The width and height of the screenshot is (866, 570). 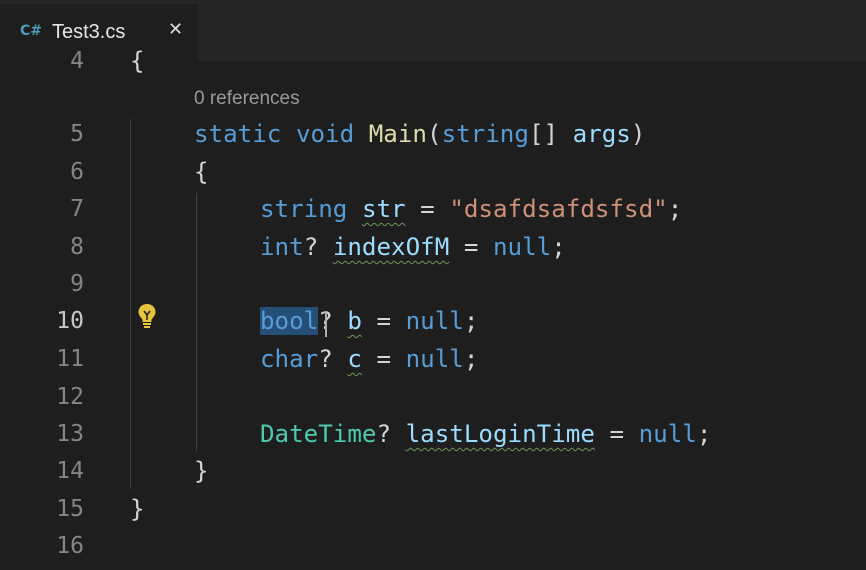 I want to click on code-line: char? c = null;, so click(x=369, y=359).